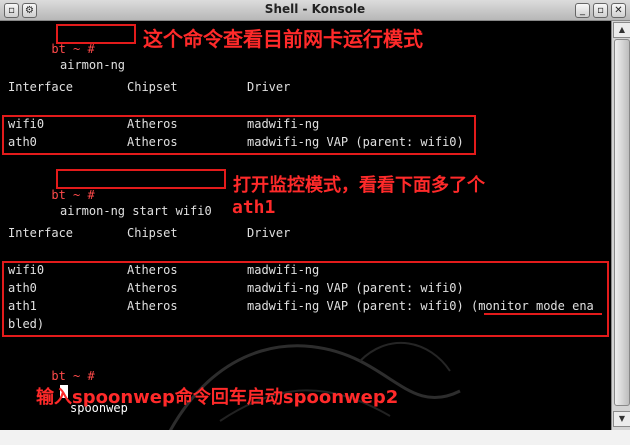 The image size is (630, 445). I want to click on table-header-2: Interface Chipset Driver, so click(258, 233).